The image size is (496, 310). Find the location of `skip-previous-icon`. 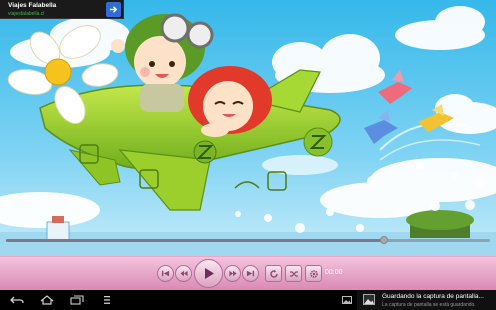

skip-previous-icon is located at coordinates (165, 273).